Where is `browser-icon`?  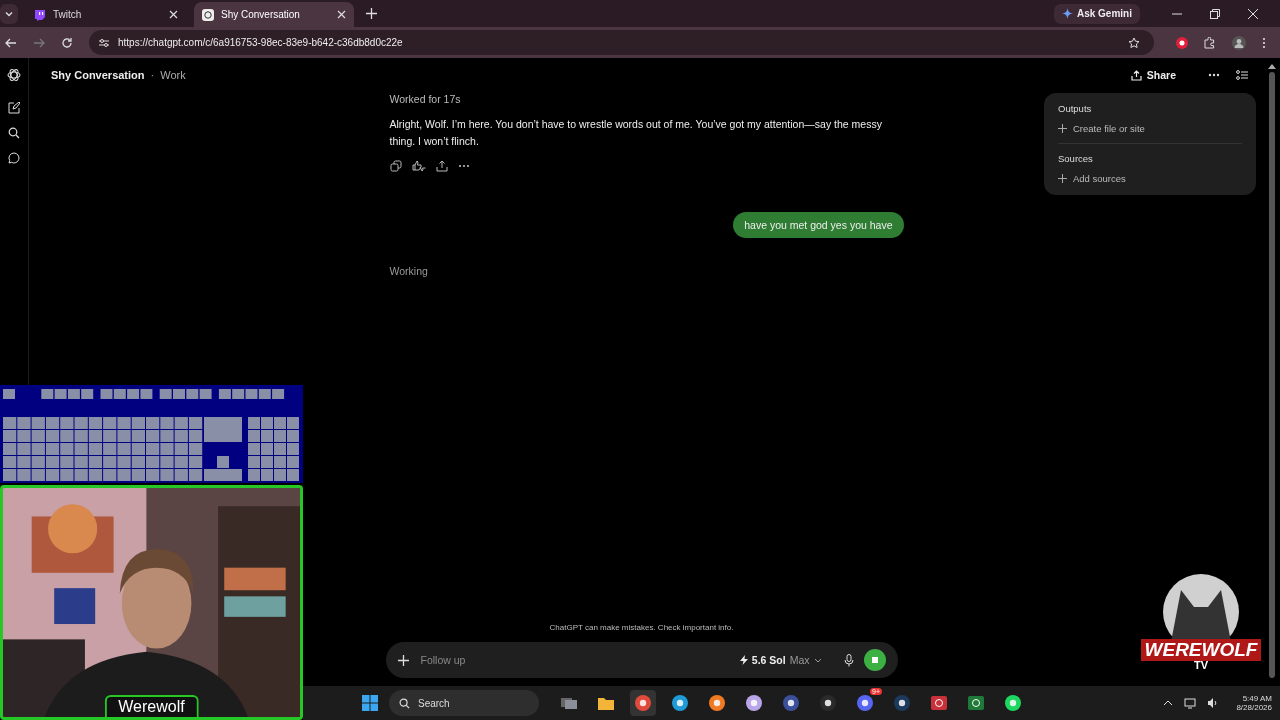 browser-icon is located at coordinates (643, 703).